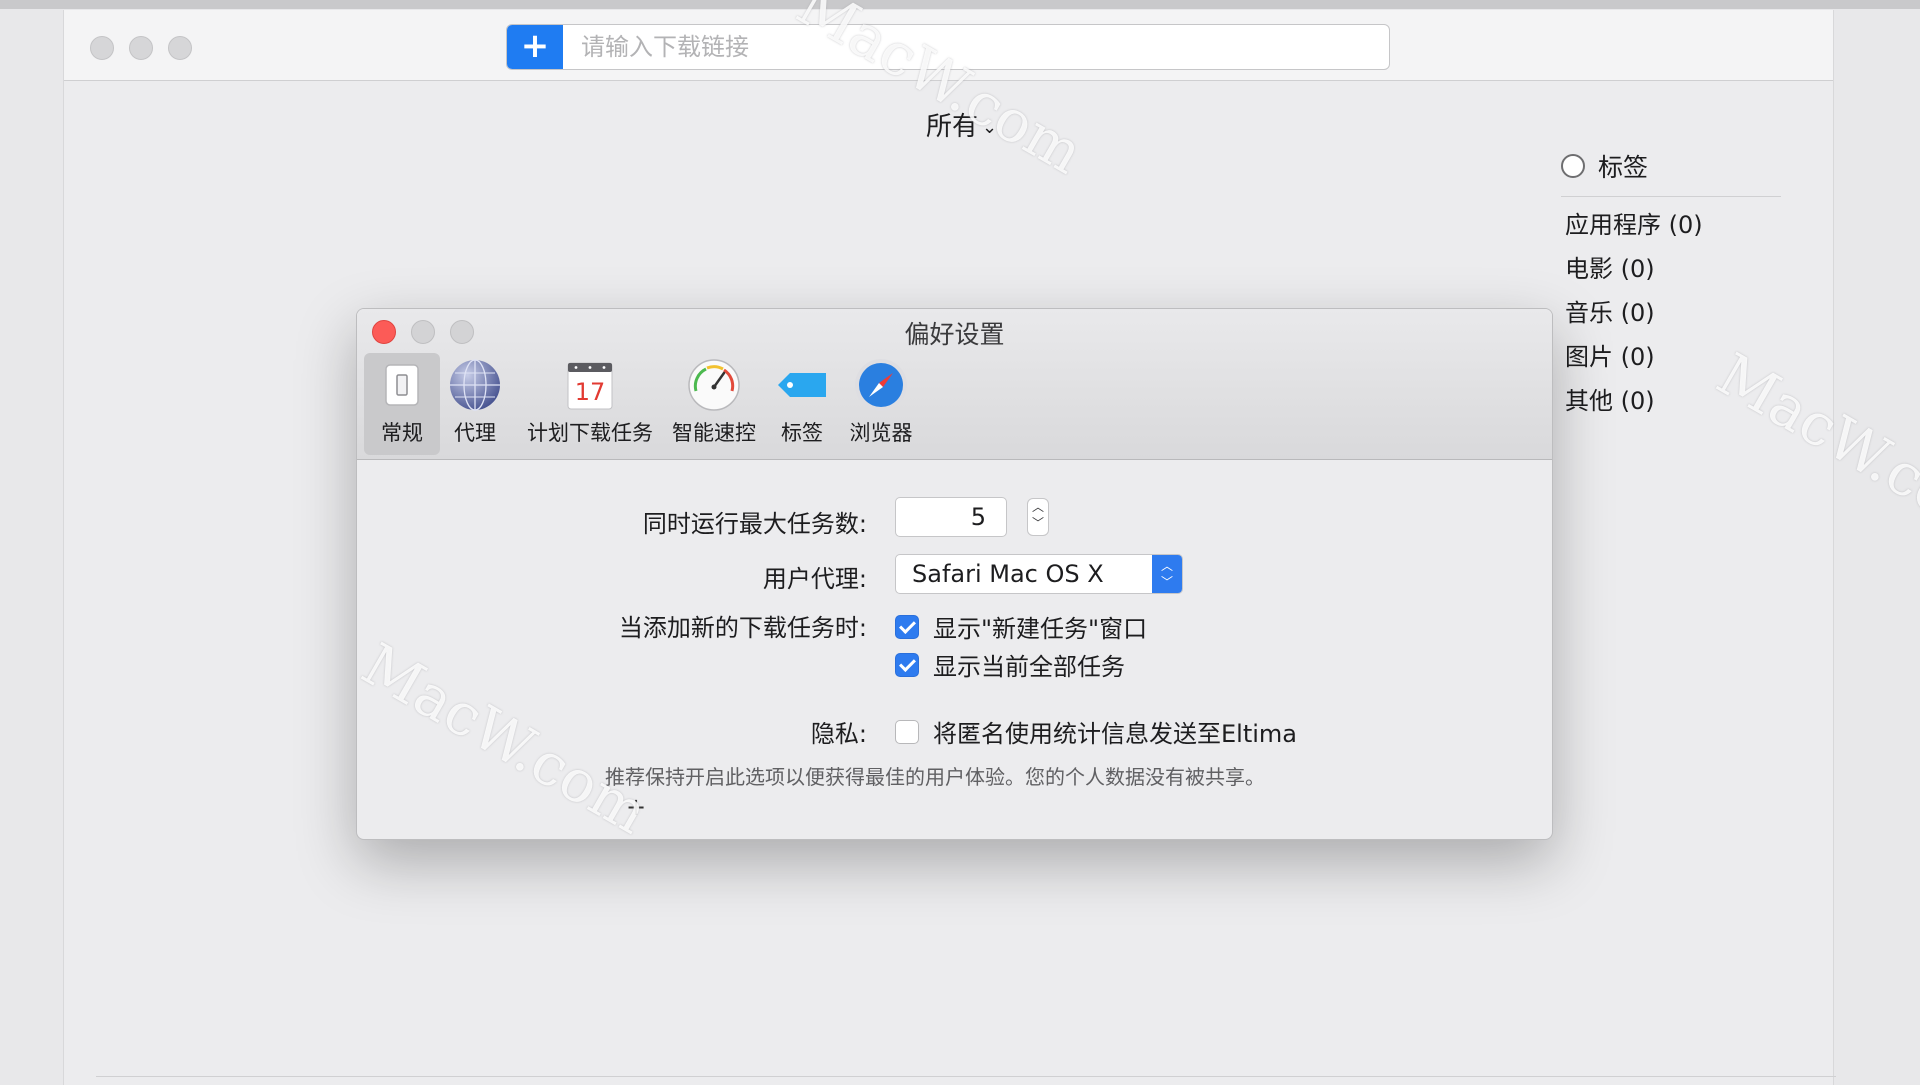 The height and width of the screenshot is (1085, 1920). What do you see at coordinates (802, 385) in the screenshot?
I see `tag-icon` at bounding box center [802, 385].